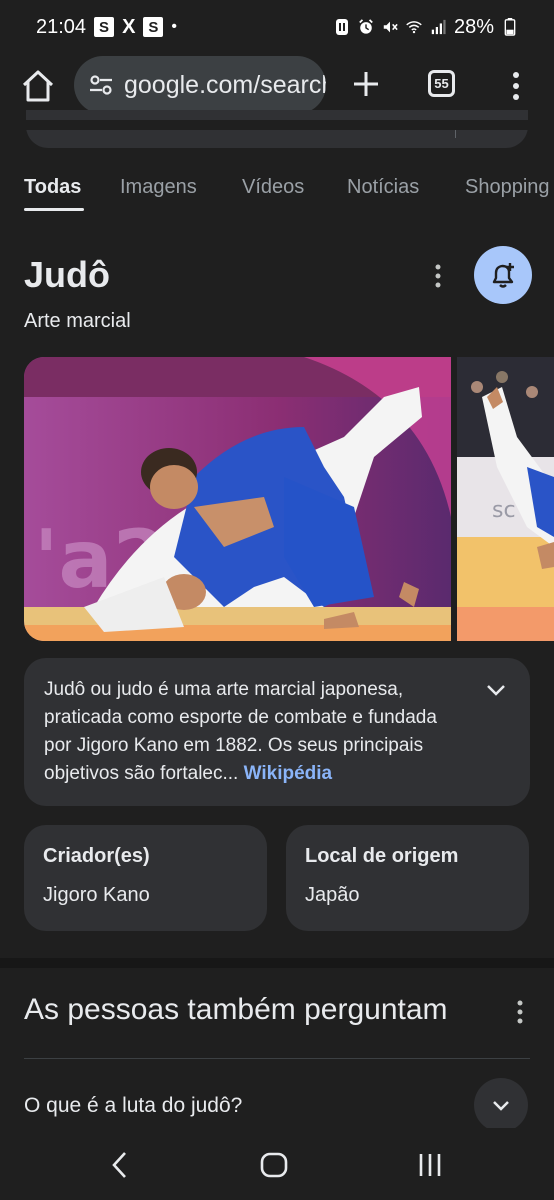 Image resolution: width=554 pixels, height=1200 pixels. What do you see at coordinates (438, 27) in the screenshot?
I see `signal-icon` at bounding box center [438, 27].